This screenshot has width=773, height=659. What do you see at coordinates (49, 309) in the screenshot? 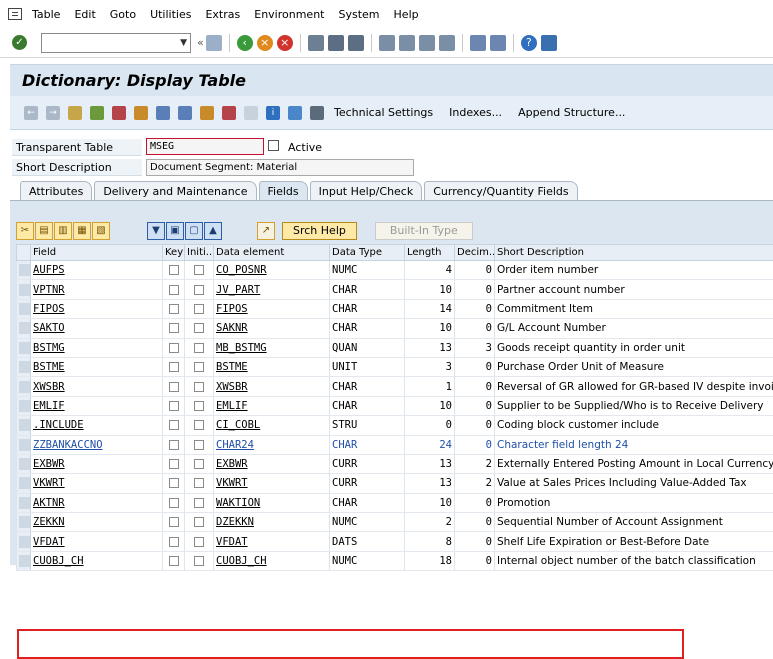
I see `field-name-link: FIPOS` at bounding box center [49, 309].